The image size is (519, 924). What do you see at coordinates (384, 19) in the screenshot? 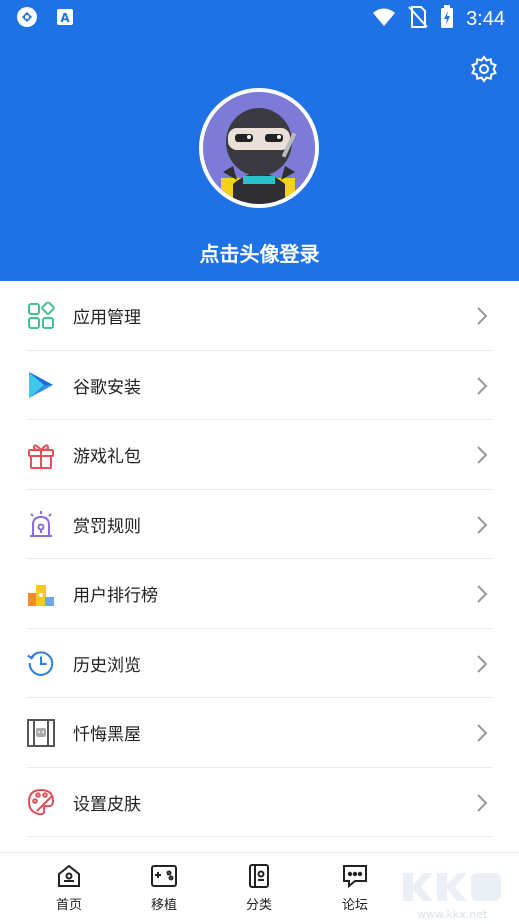
I see `wifi-icon` at bounding box center [384, 19].